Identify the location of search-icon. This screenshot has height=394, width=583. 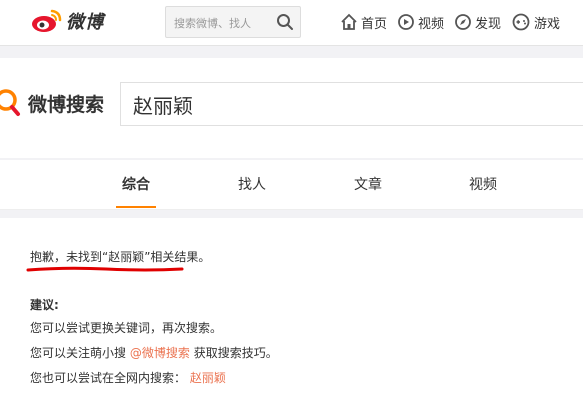
(285, 22).